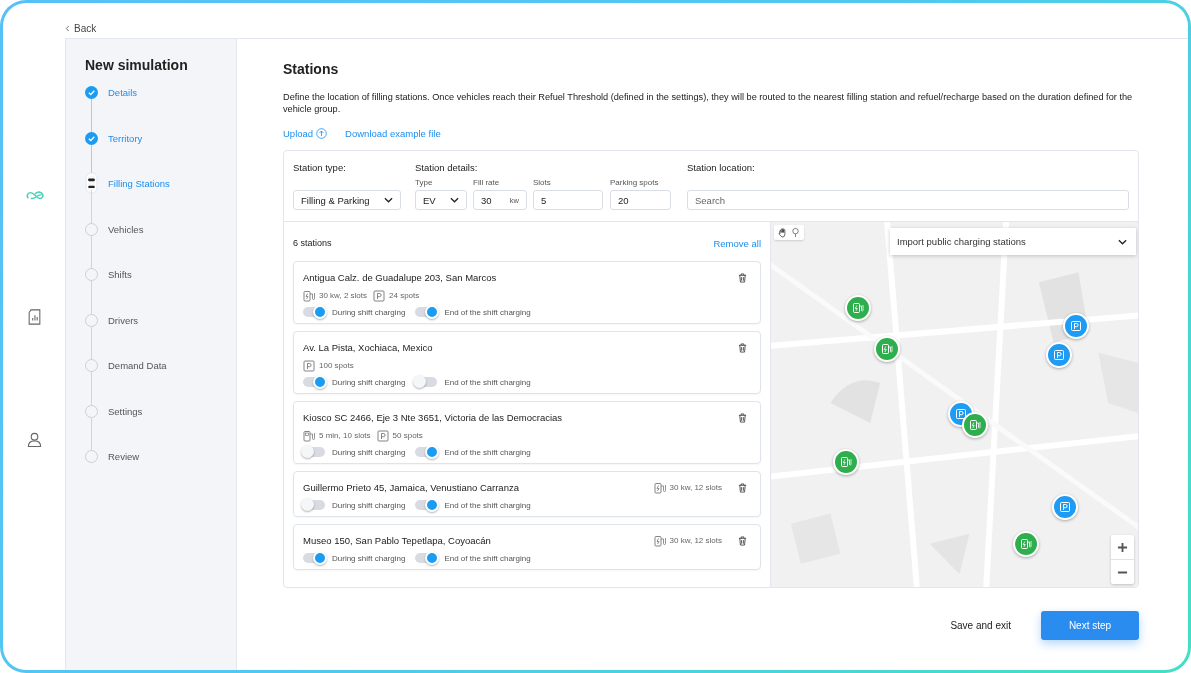 Image resolution: width=1191 pixels, height=673 pixels. Describe the element at coordinates (34, 439) in the screenshot. I see `user-icon` at that location.